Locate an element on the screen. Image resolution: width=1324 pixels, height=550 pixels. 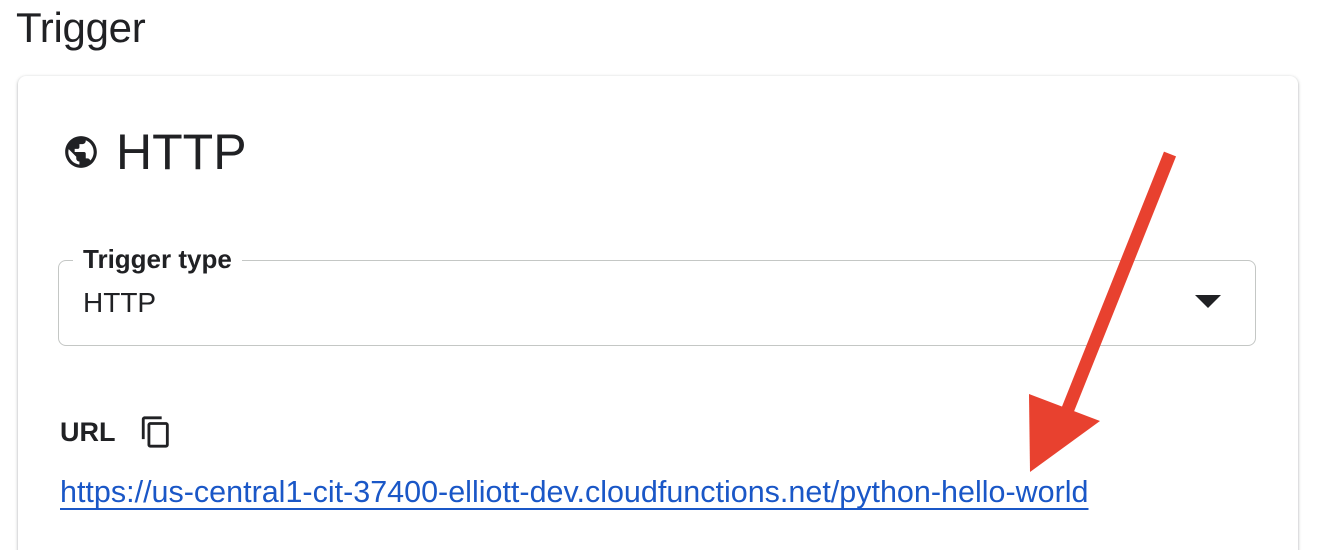
card-header: HTTP is located at coordinates (154, 152).